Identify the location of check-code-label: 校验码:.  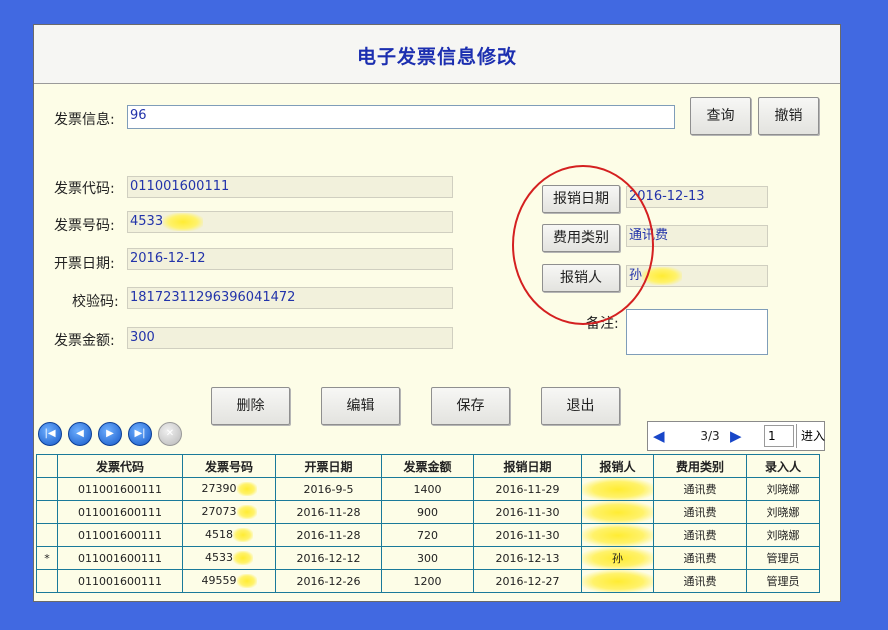
(95, 302).